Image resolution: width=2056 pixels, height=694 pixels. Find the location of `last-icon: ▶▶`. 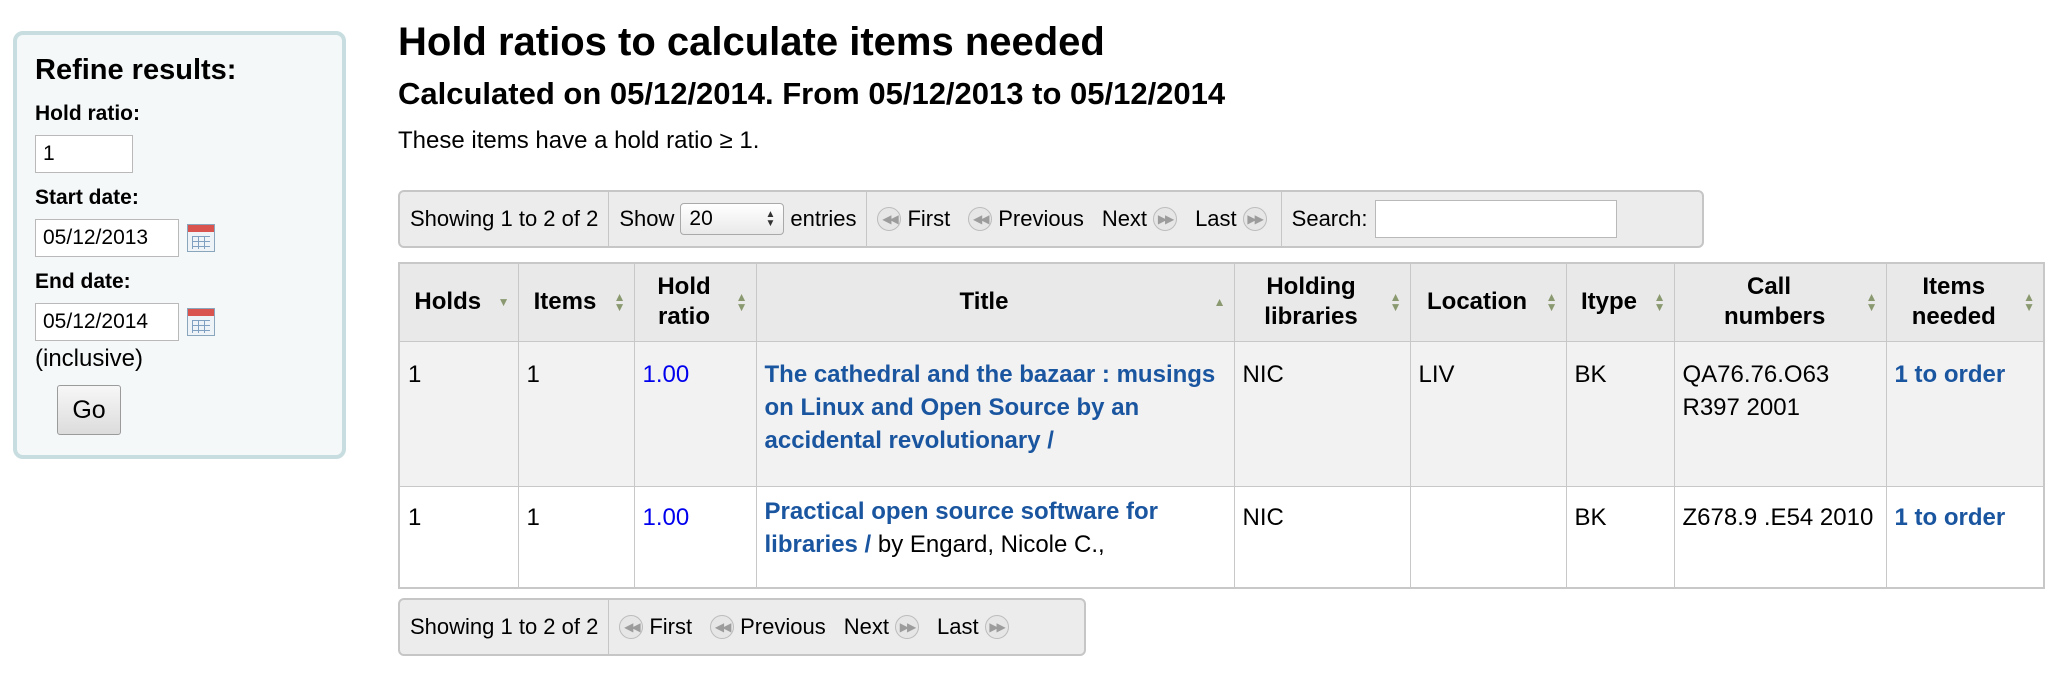

last-icon: ▶▶ is located at coordinates (1254, 219).